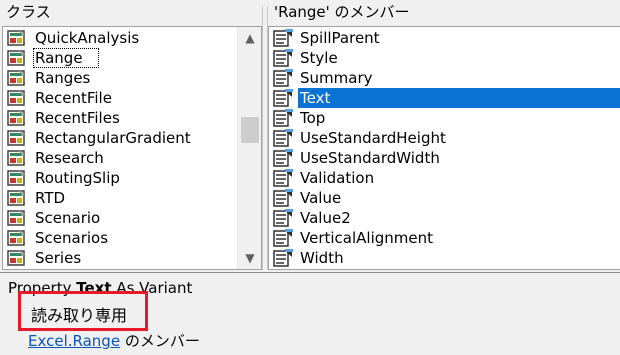 The height and width of the screenshot is (355, 620). Describe the element at coordinates (373, 138) in the screenshot. I see `member-item-label: UseStandardHeight` at that location.